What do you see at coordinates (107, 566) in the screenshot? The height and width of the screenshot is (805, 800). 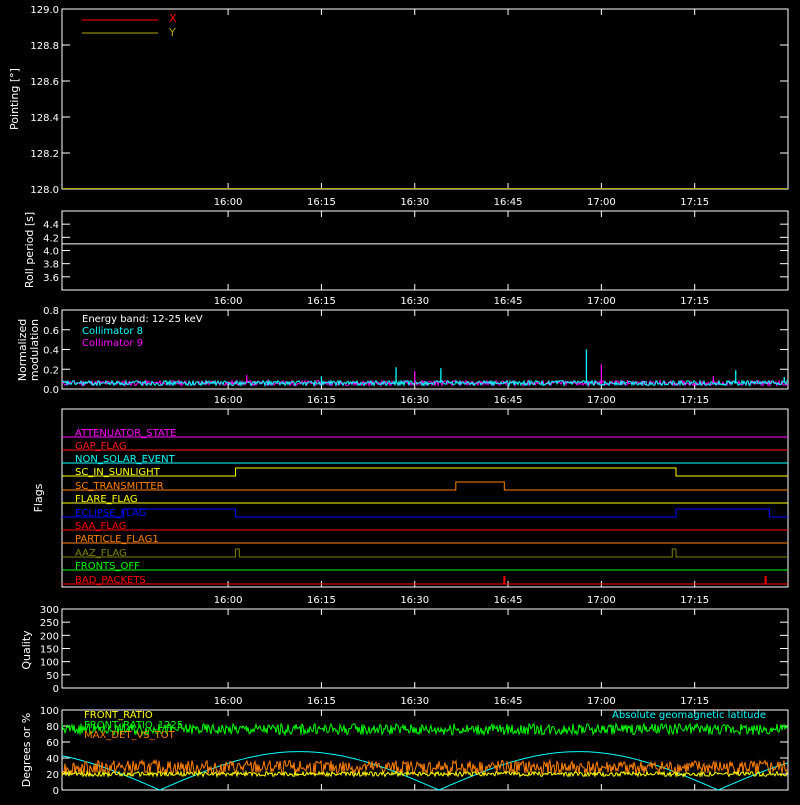 I see `flag-fronts-off: FRONTS_OFF` at bounding box center [107, 566].